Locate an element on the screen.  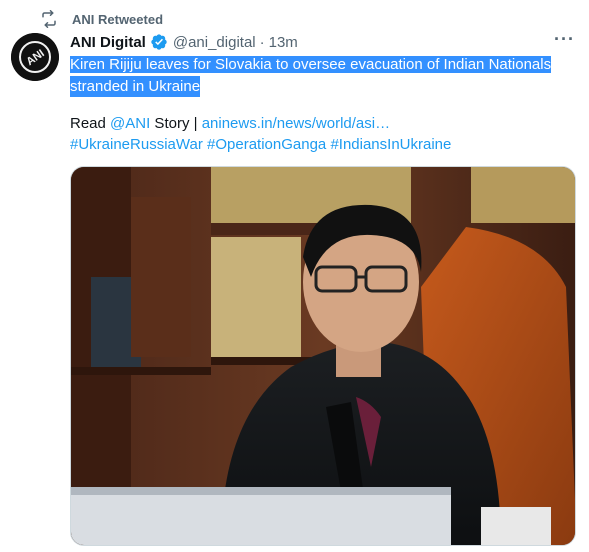
retweet-icon is located at coordinates (49, 19).